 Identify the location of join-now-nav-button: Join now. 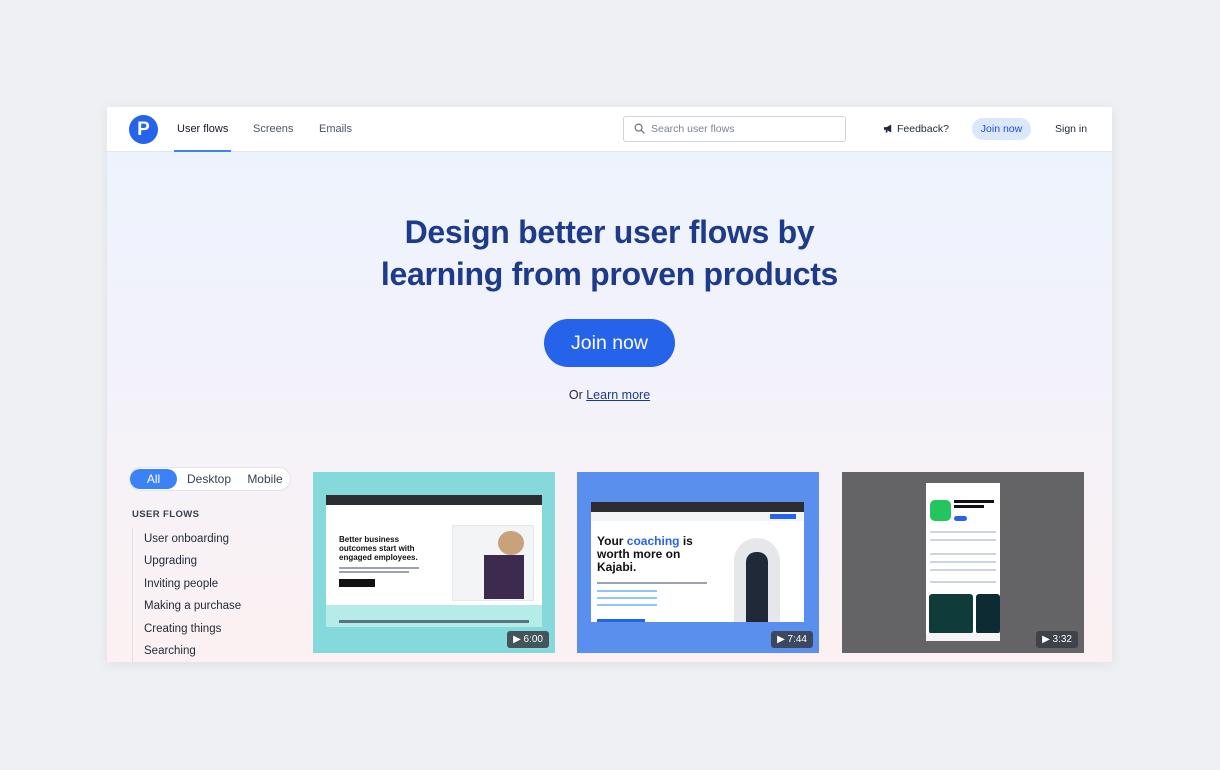
(1001, 129).